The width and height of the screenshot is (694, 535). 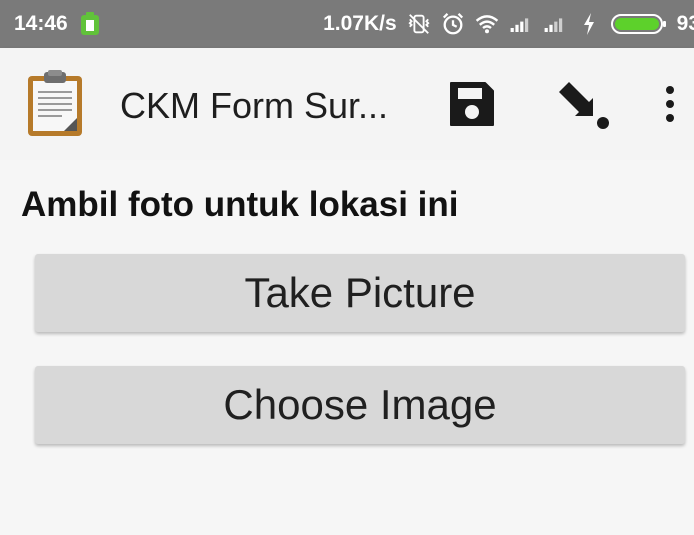 What do you see at coordinates (453, 24) in the screenshot?
I see `alarm-icon` at bounding box center [453, 24].